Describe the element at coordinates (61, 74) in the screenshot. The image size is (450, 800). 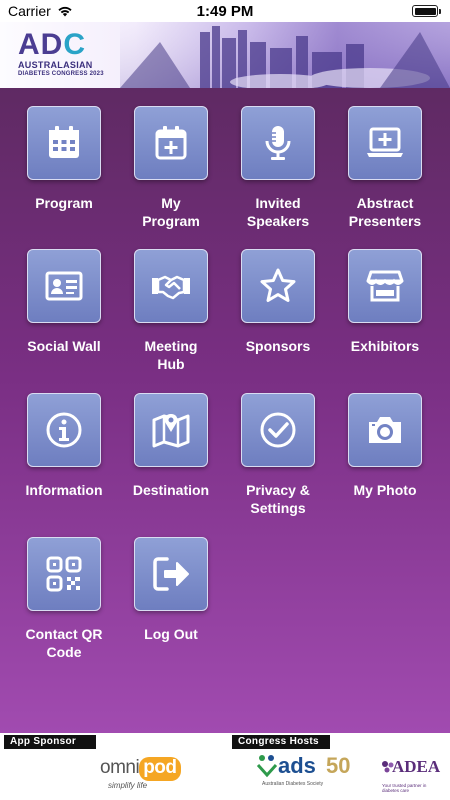
I see `logo-line2: DIABETES CONGRESS 2023` at that location.